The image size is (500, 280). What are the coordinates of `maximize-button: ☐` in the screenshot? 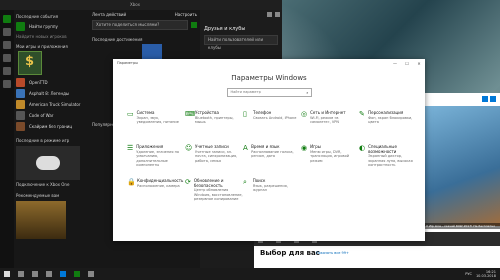 It's located at (407, 63).